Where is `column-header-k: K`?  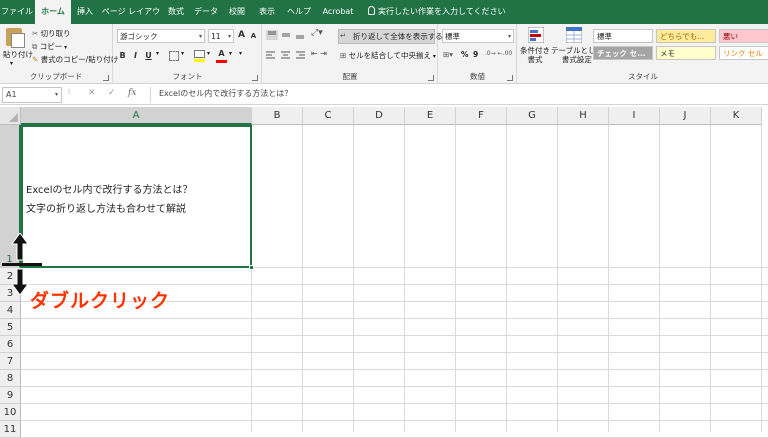
column-header-k: K is located at coordinates (736, 116).